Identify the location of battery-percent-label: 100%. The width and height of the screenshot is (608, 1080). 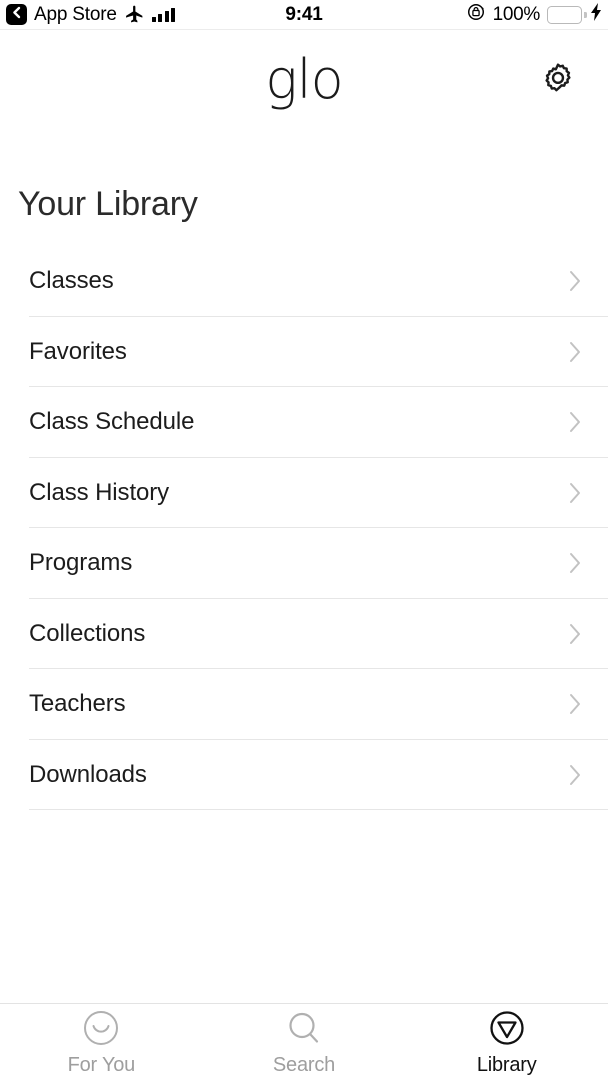
(516, 14).